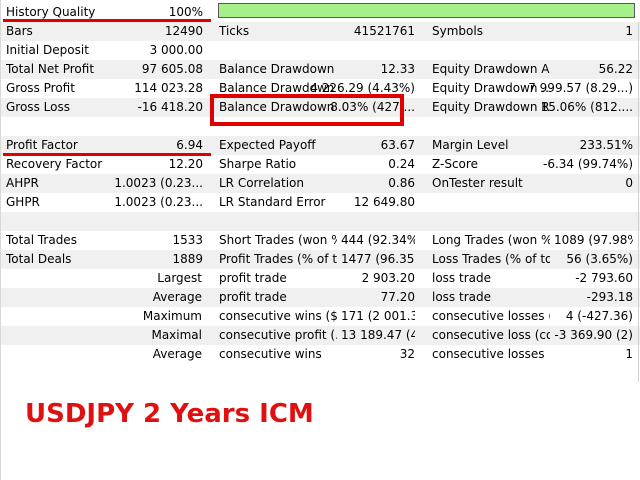 This screenshot has height=480, width=640. I want to click on cell-c2v: 12 649.80, so click(384, 202).